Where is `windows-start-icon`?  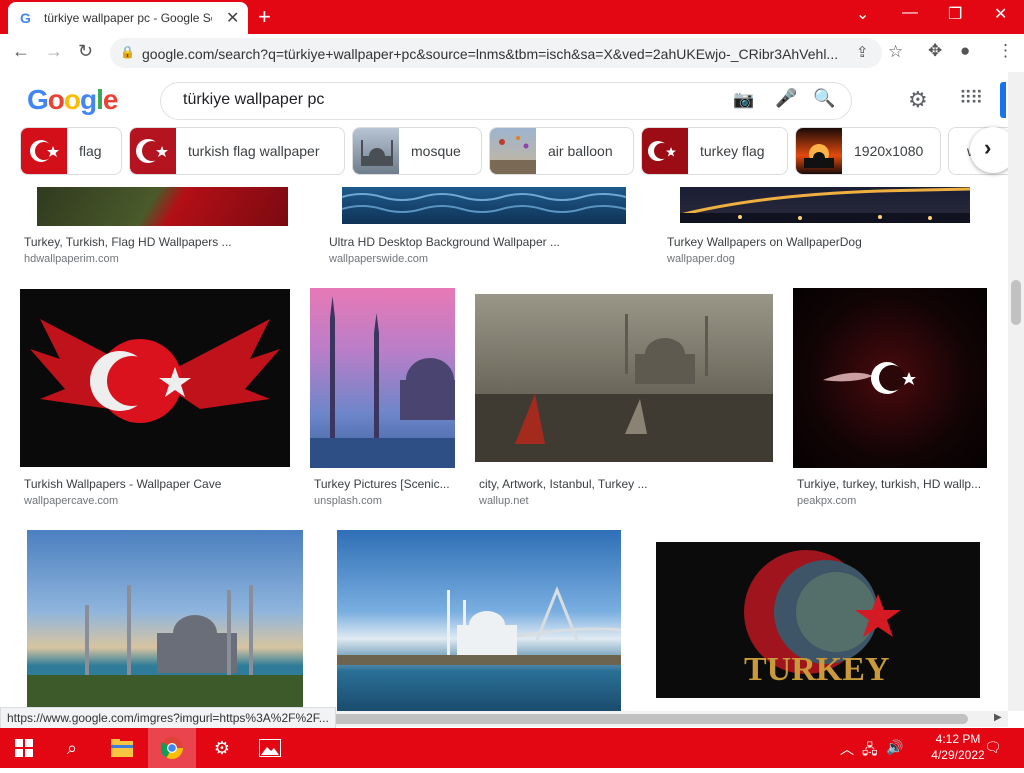 windows-start-icon is located at coordinates (24, 748).